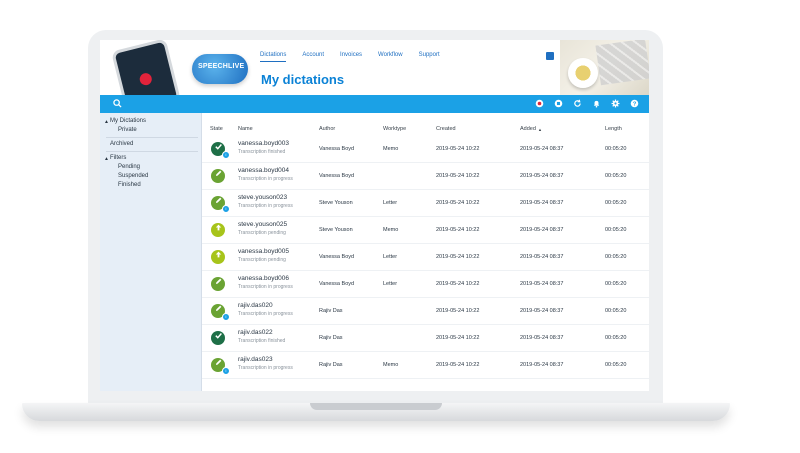 This screenshot has width=800, height=453. What do you see at coordinates (218, 230) in the screenshot?
I see `arrow-up-icon` at bounding box center [218, 230].